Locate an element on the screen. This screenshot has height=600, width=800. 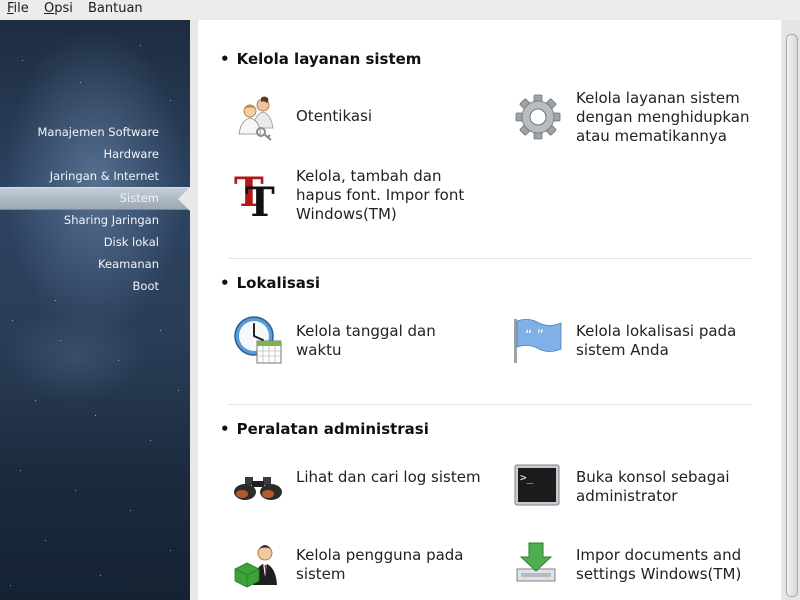
menu-file: File is located at coordinates (18, 8).